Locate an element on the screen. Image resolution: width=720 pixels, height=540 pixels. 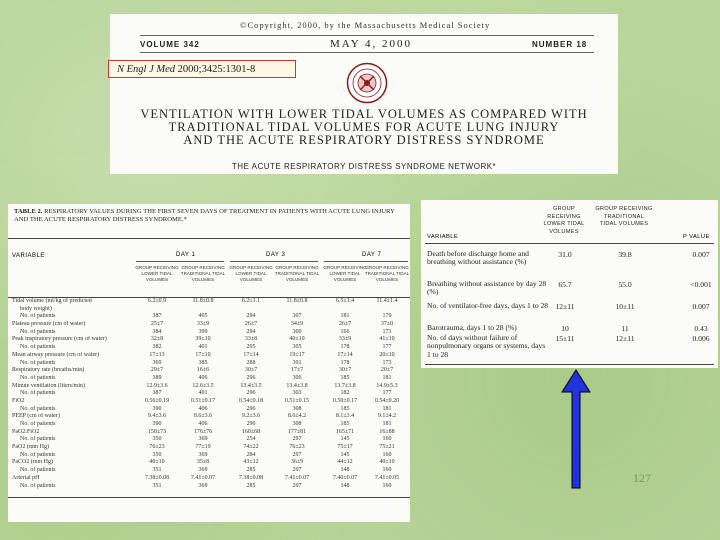
table-cell: 77±19 is located at coordinates (203, 447).